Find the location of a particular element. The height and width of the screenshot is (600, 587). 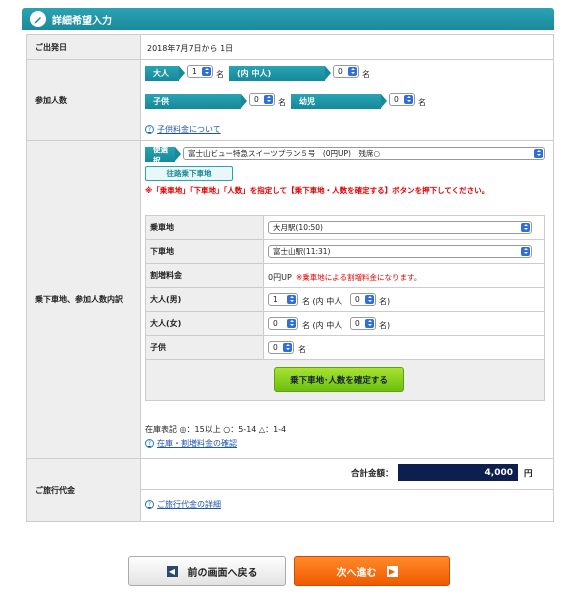

surcharge-row: 割増料金 0円UP ※乗車地による割増料金になります。 is located at coordinates (345, 276).